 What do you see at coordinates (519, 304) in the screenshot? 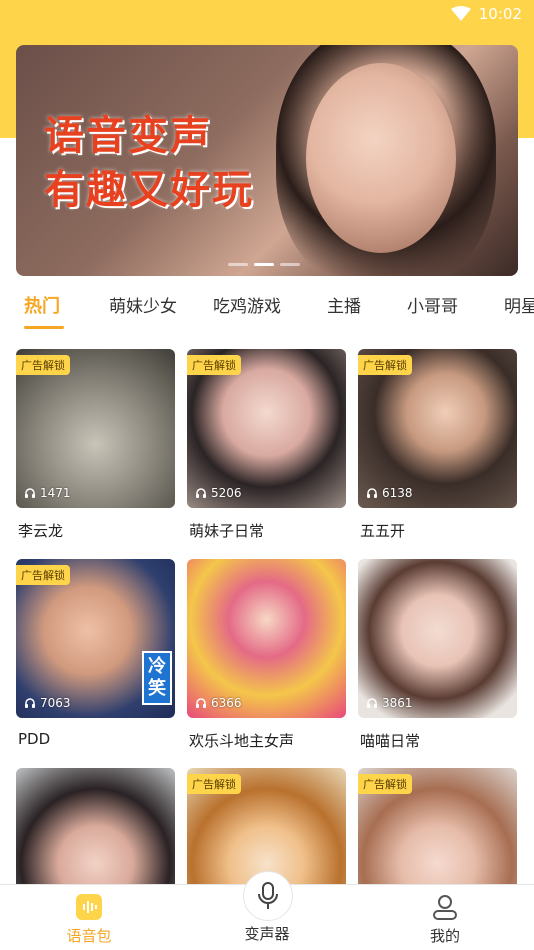
I see `tab-celebrity: 明星` at bounding box center [519, 304].